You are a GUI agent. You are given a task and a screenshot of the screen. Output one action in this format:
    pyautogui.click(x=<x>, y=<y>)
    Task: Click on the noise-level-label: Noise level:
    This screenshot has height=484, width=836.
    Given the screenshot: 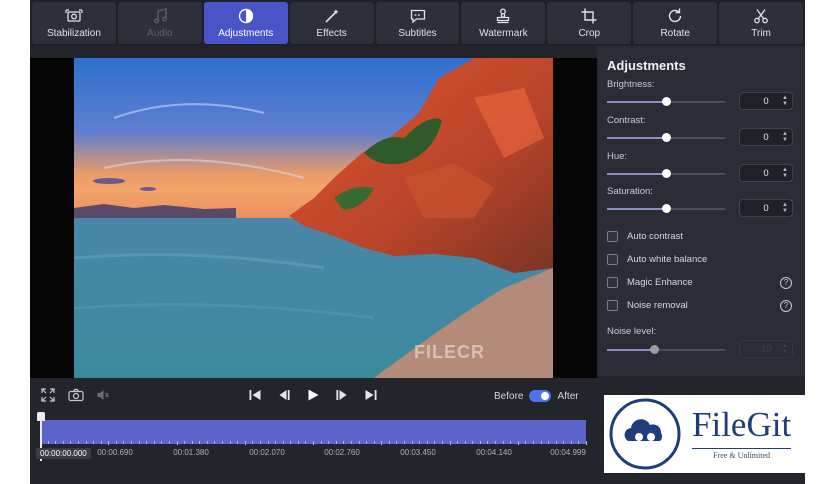 What is the action you would take?
    pyautogui.click(x=632, y=331)
    